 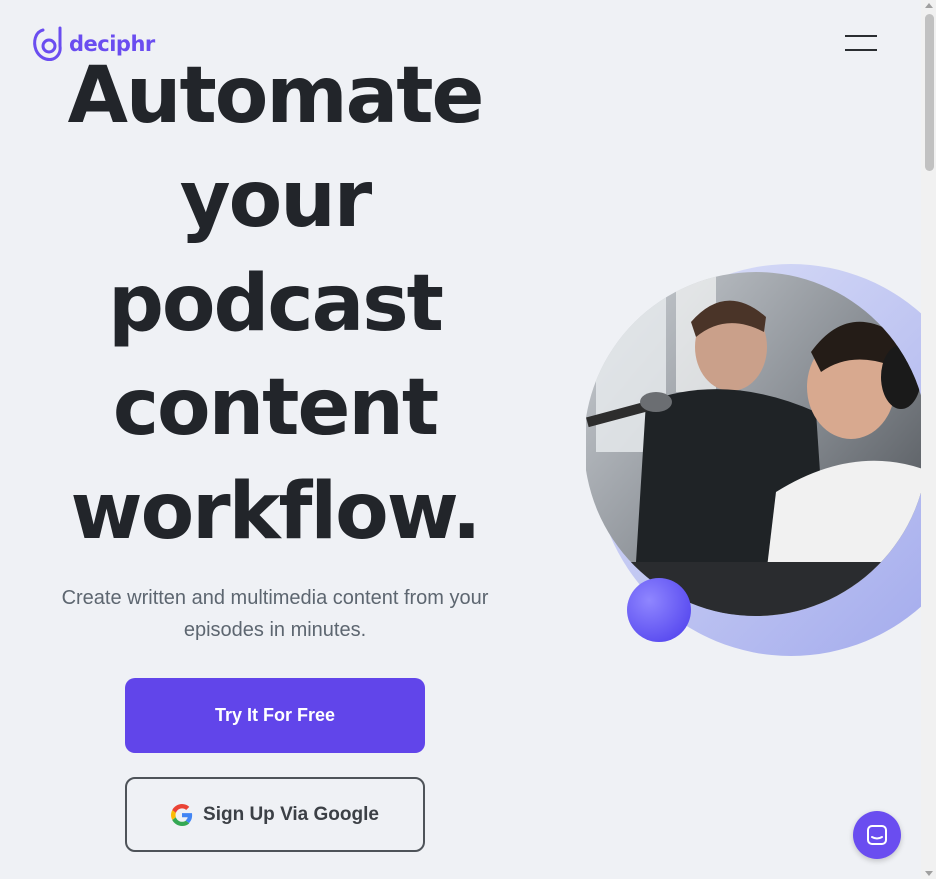 What do you see at coordinates (291, 814) in the screenshot?
I see `google-signup-label: Sign Up Via Google` at bounding box center [291, 814].